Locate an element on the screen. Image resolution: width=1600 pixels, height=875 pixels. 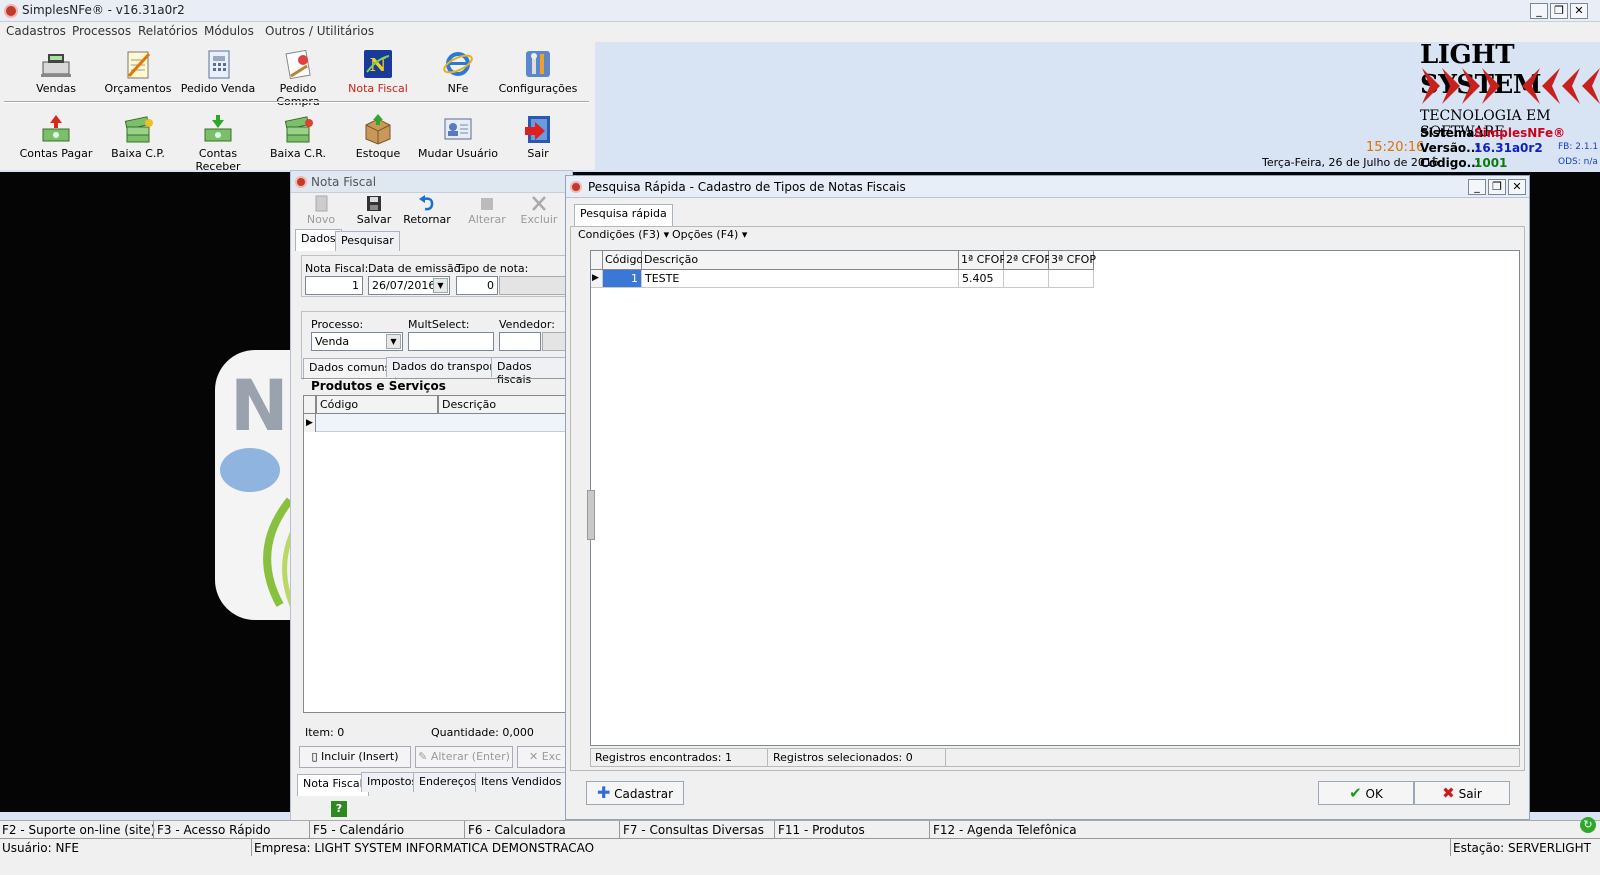
tab-pesquisa-rapida: Pesquisa rápida is located at coordinates (623, 215).